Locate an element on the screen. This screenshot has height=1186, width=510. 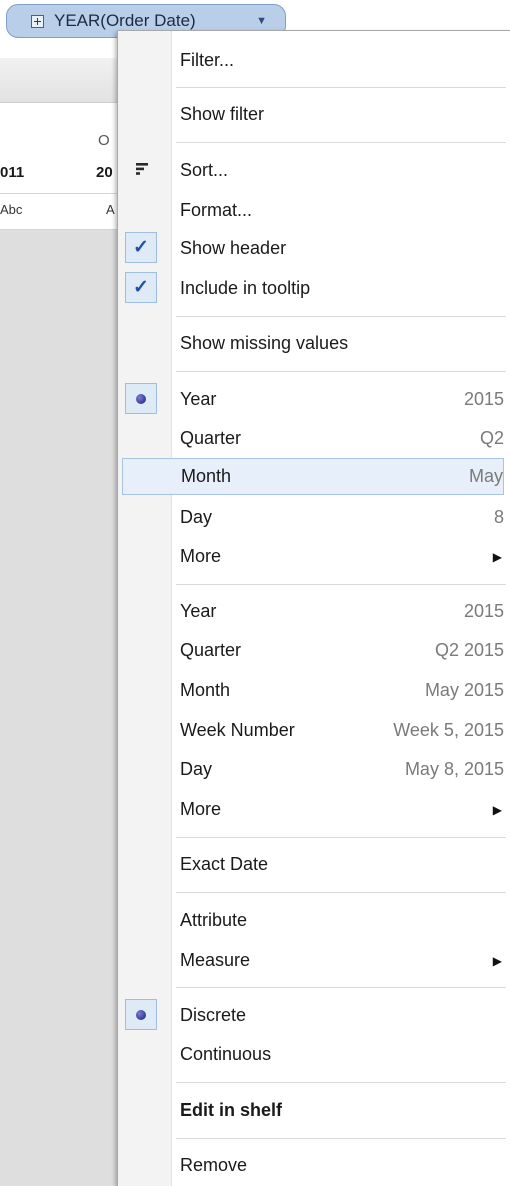
menu-item-measure: Measure ▶ is located at coordinates (313, 960).